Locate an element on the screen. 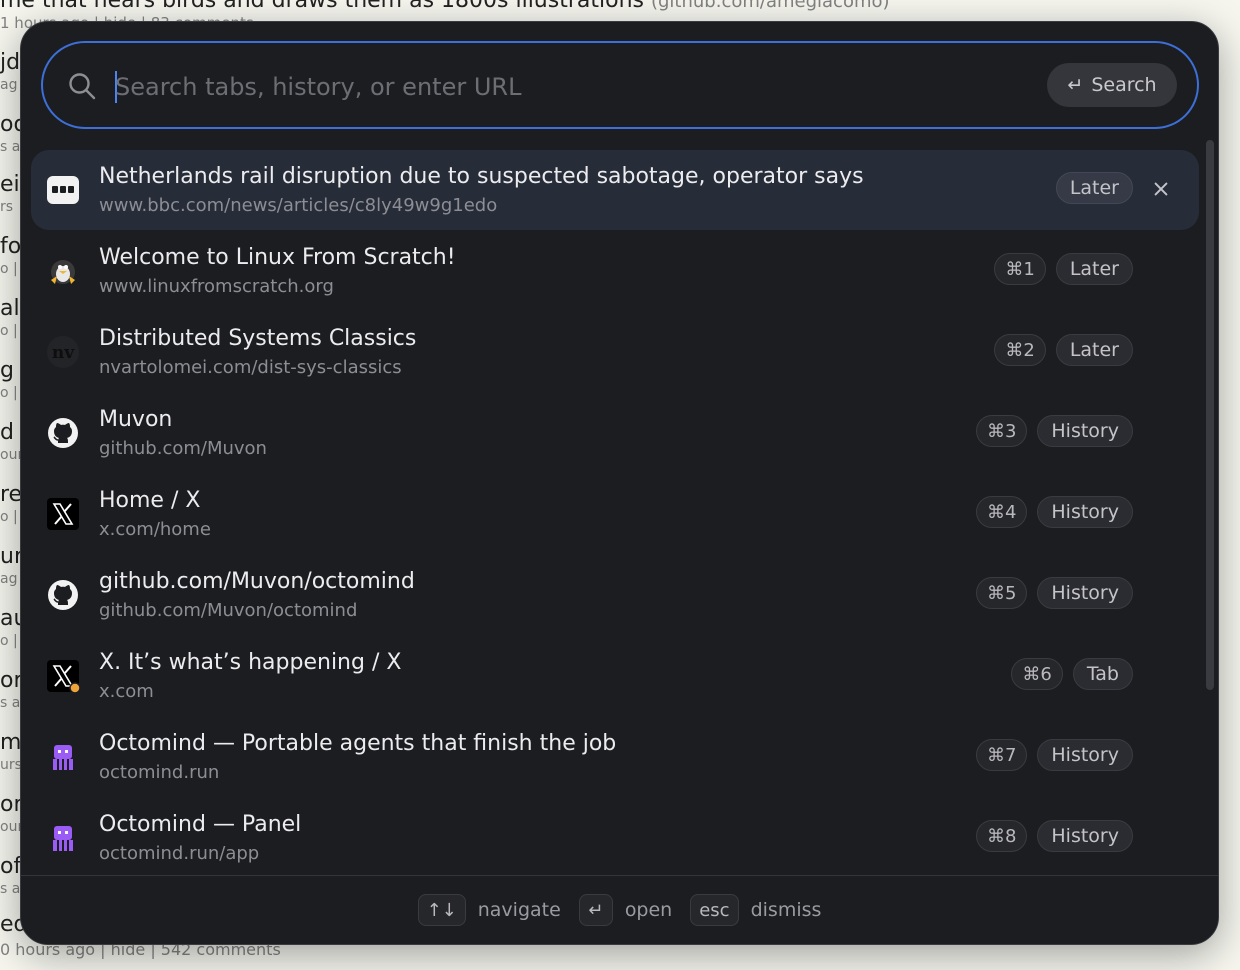 The height and width of the screenshot is (970, 1240). source-badge: Tab is located at coordinates (1102, 674).